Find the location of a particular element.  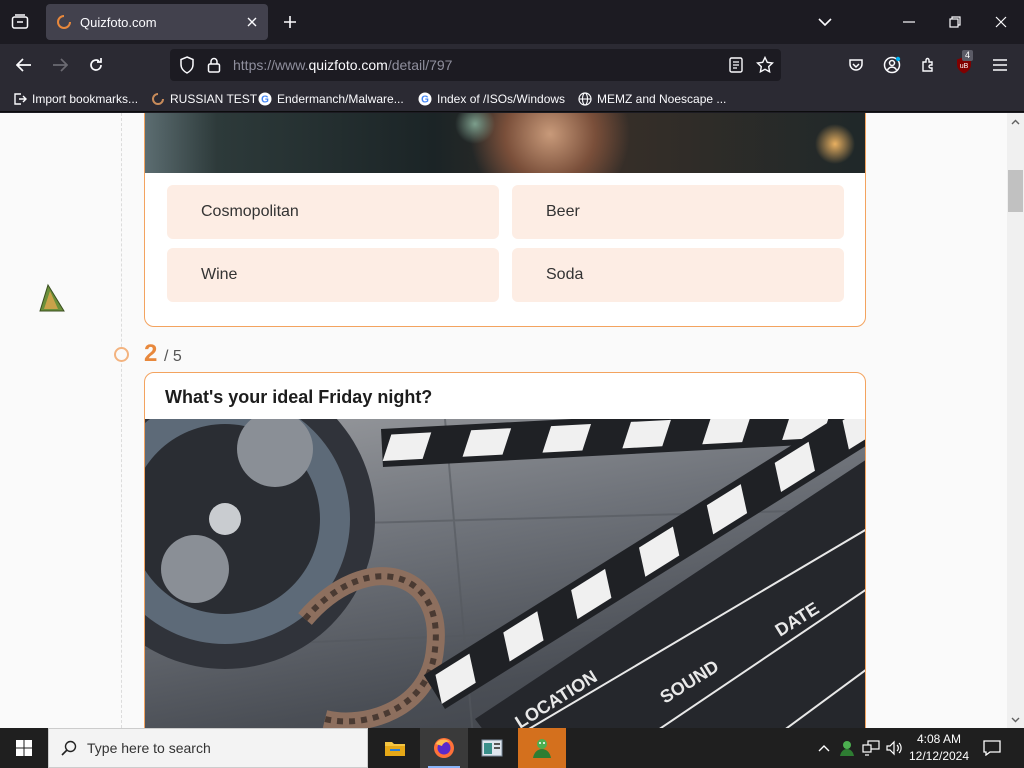

restore-button is located at coordinates (955, 22).